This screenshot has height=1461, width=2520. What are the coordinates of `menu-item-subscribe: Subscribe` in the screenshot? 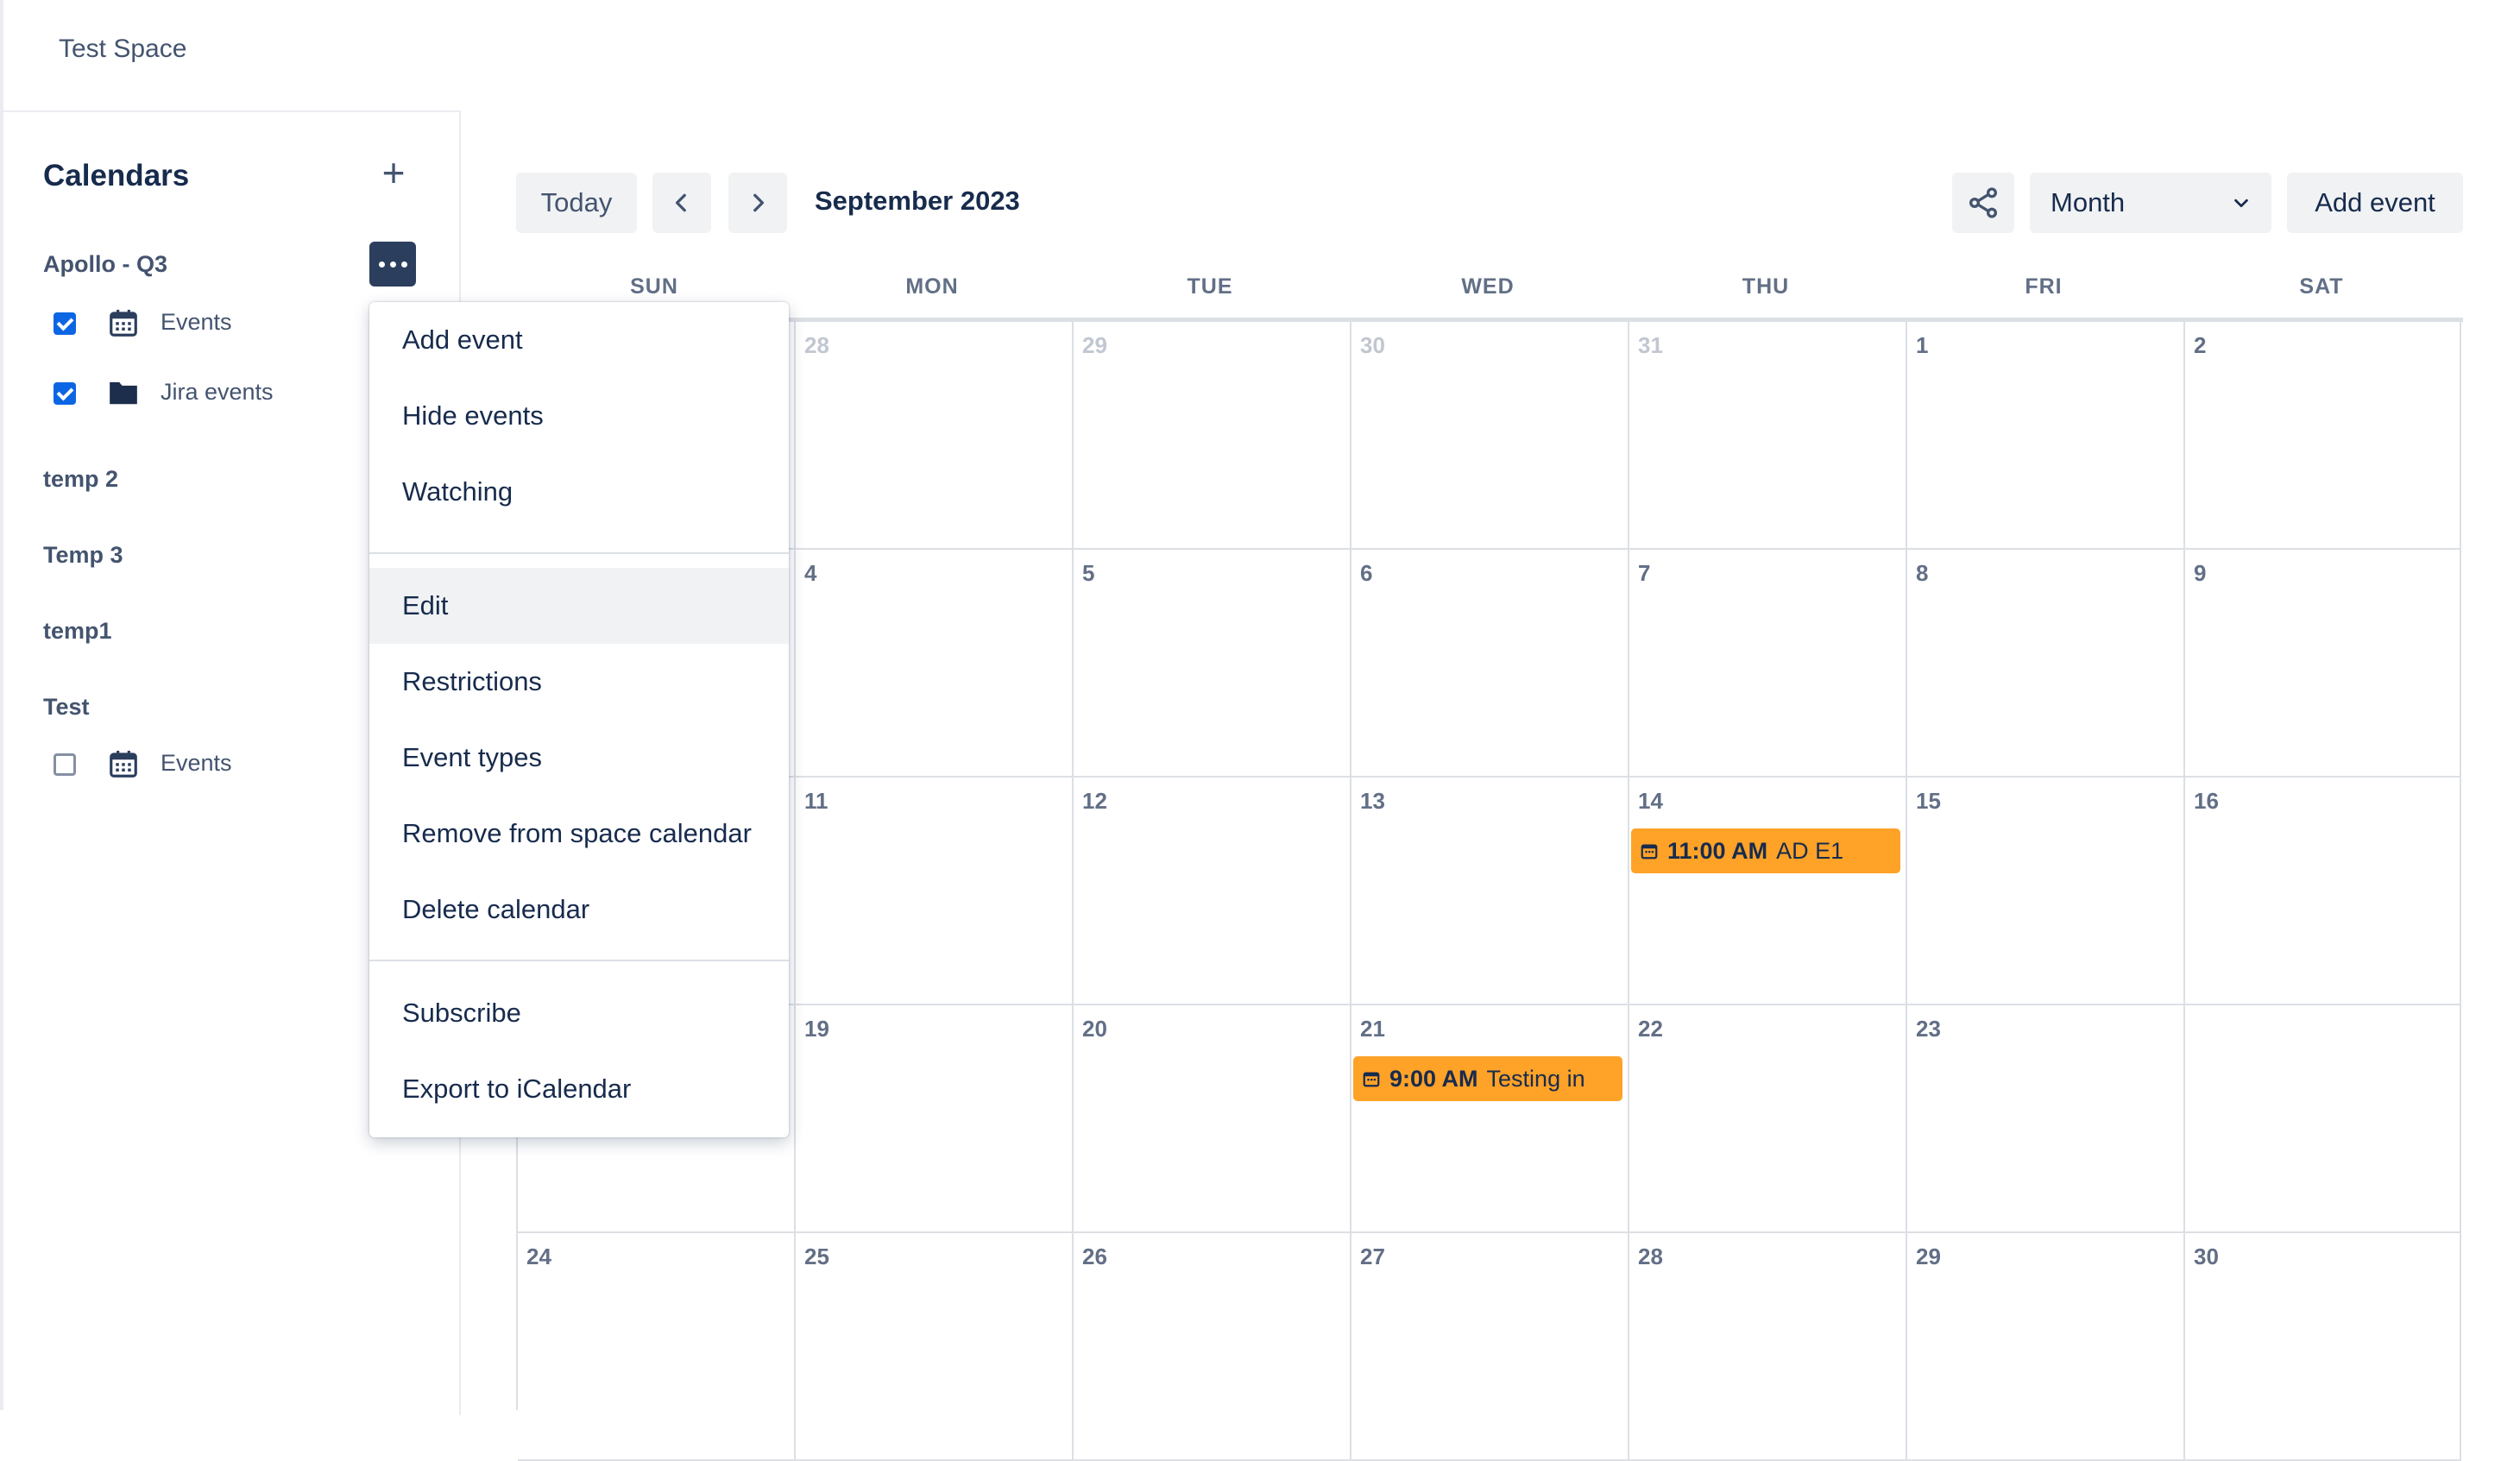 It's located at (579, 1013).